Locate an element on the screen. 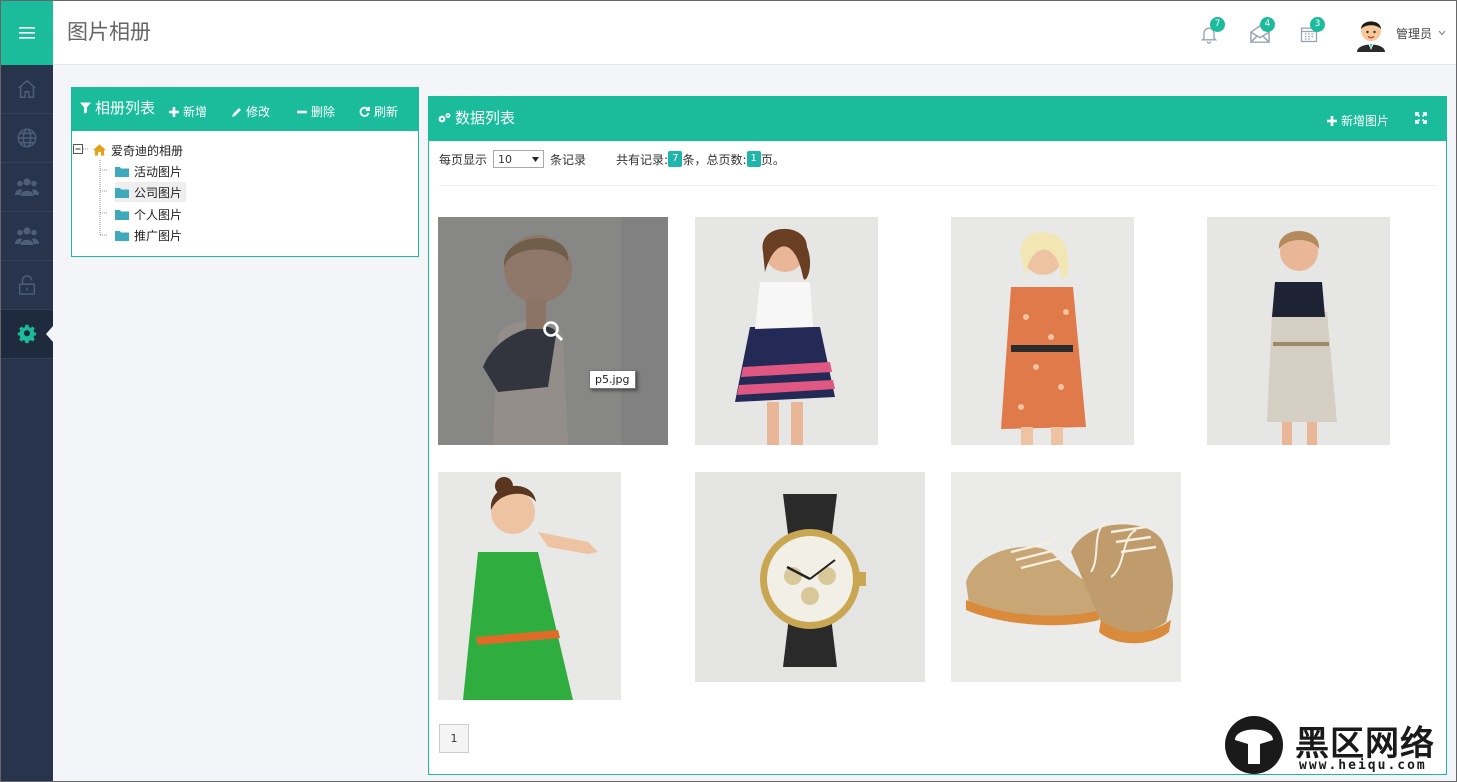 The height and width of the screenshot is (782, 1457). watermark-logo is located at coordinates (1254, 745).